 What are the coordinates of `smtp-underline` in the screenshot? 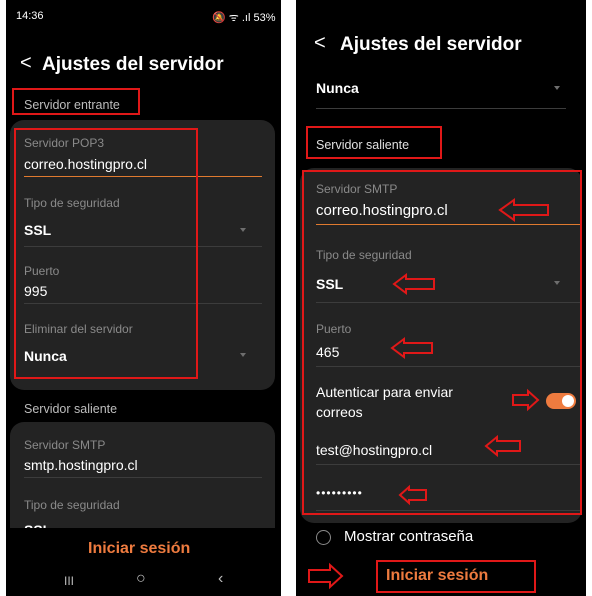 It's located at (143, 477).